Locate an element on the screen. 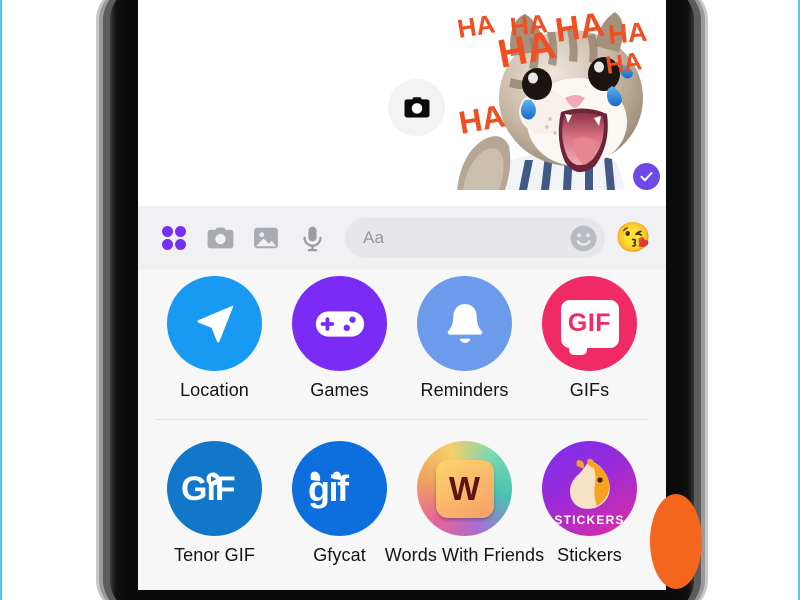 The image size is (800, 600). message-input-field: Aa is located at coordinates (475, 238).